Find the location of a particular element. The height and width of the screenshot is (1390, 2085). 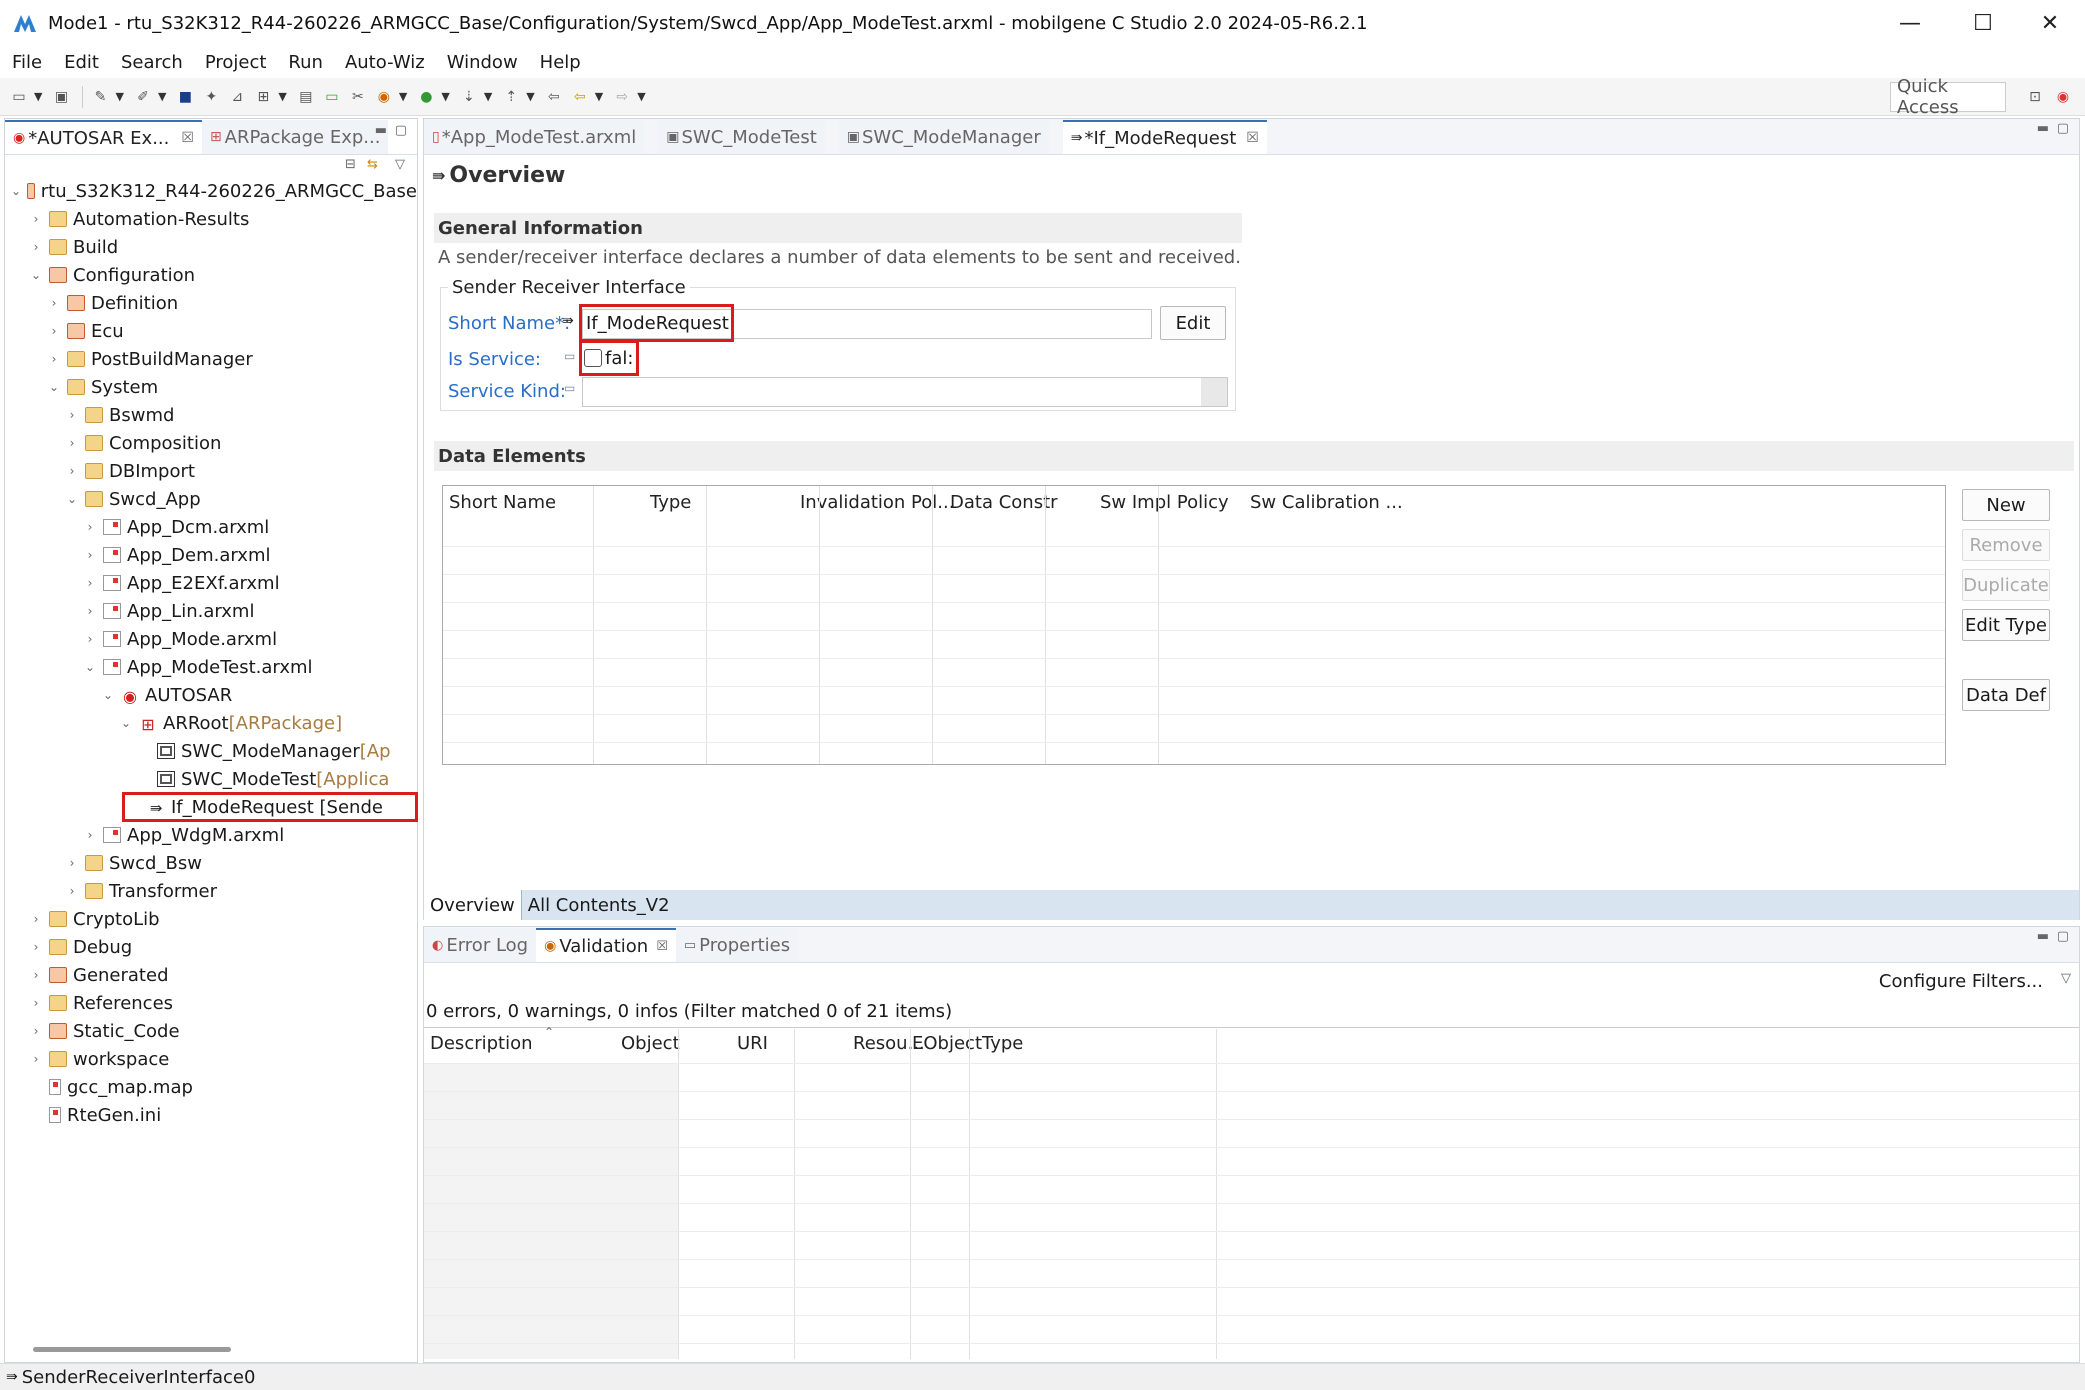

back-icon: ⇦ is located at coordinates (554, 97).